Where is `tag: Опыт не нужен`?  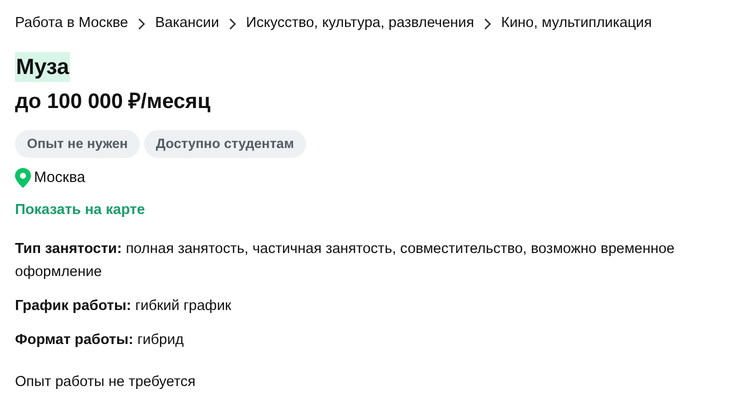
tag: Опыт не нужен is located at coordinates (77, 144).